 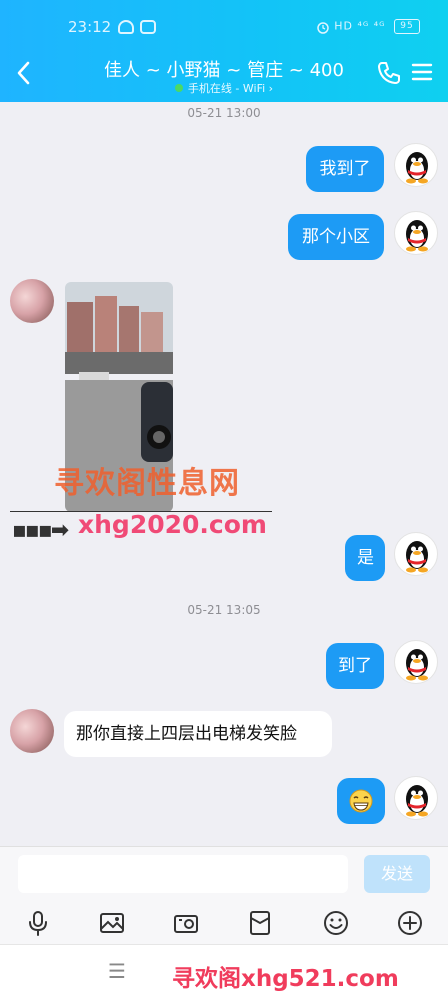 I want to click on message-input, so click(x=183, y=874).